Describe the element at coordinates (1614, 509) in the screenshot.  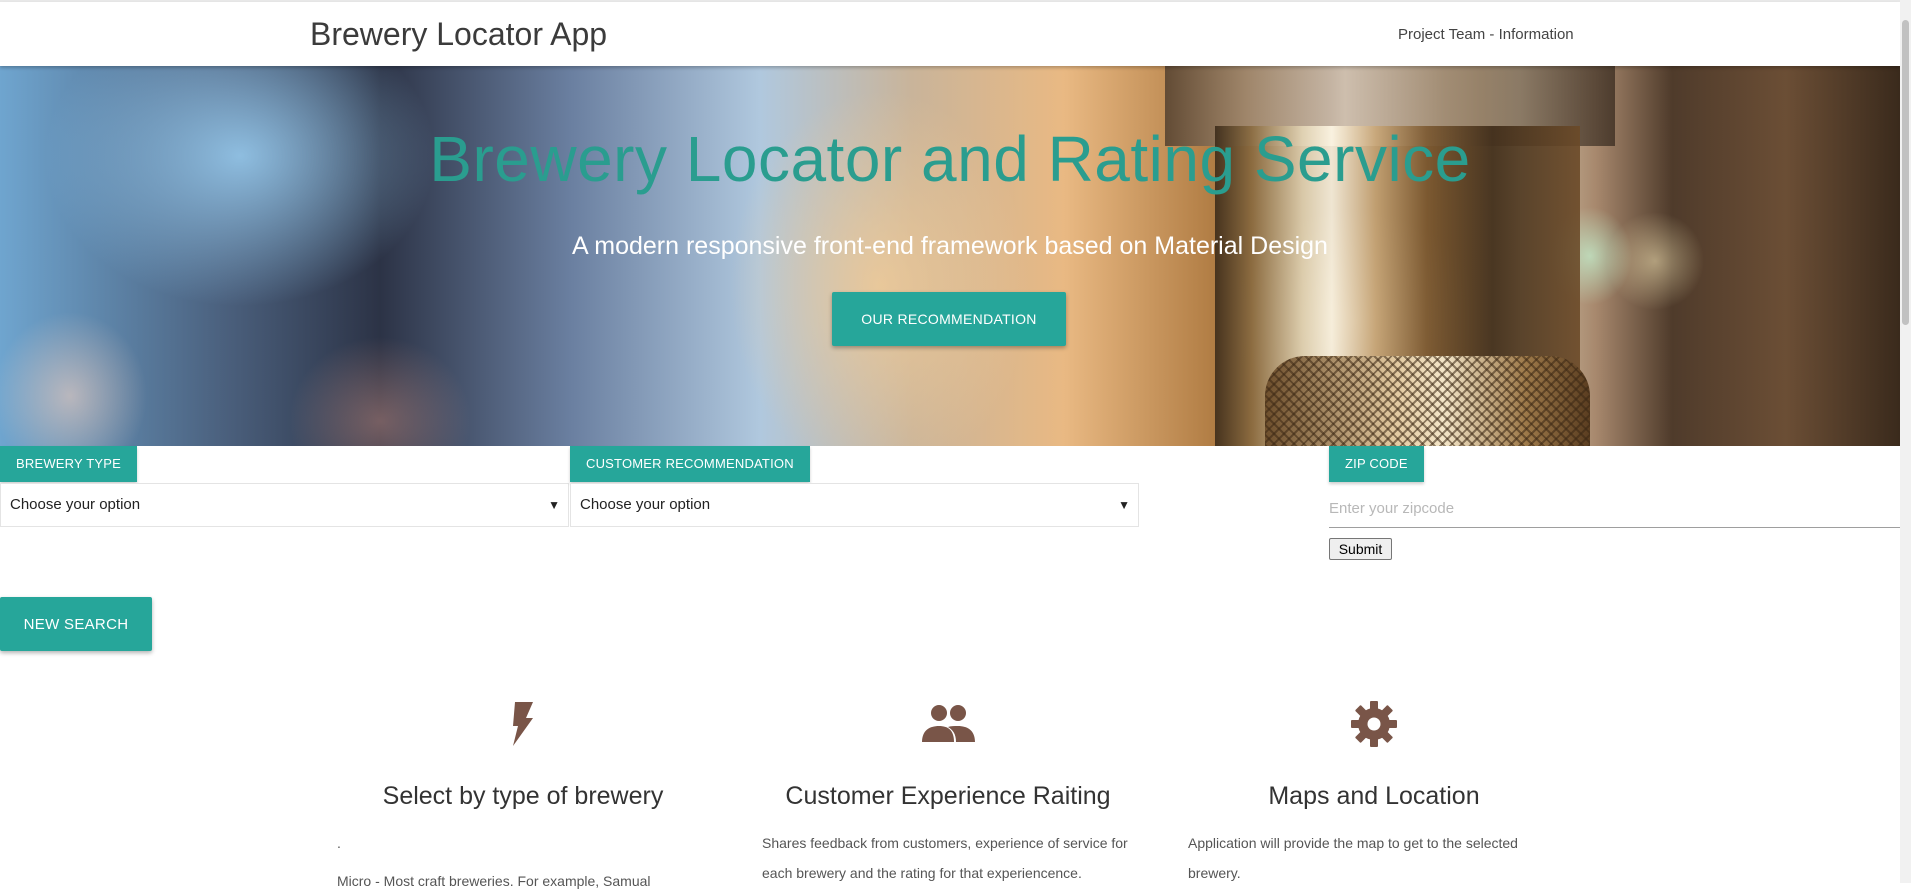
I see `zip-code-input` at that location.